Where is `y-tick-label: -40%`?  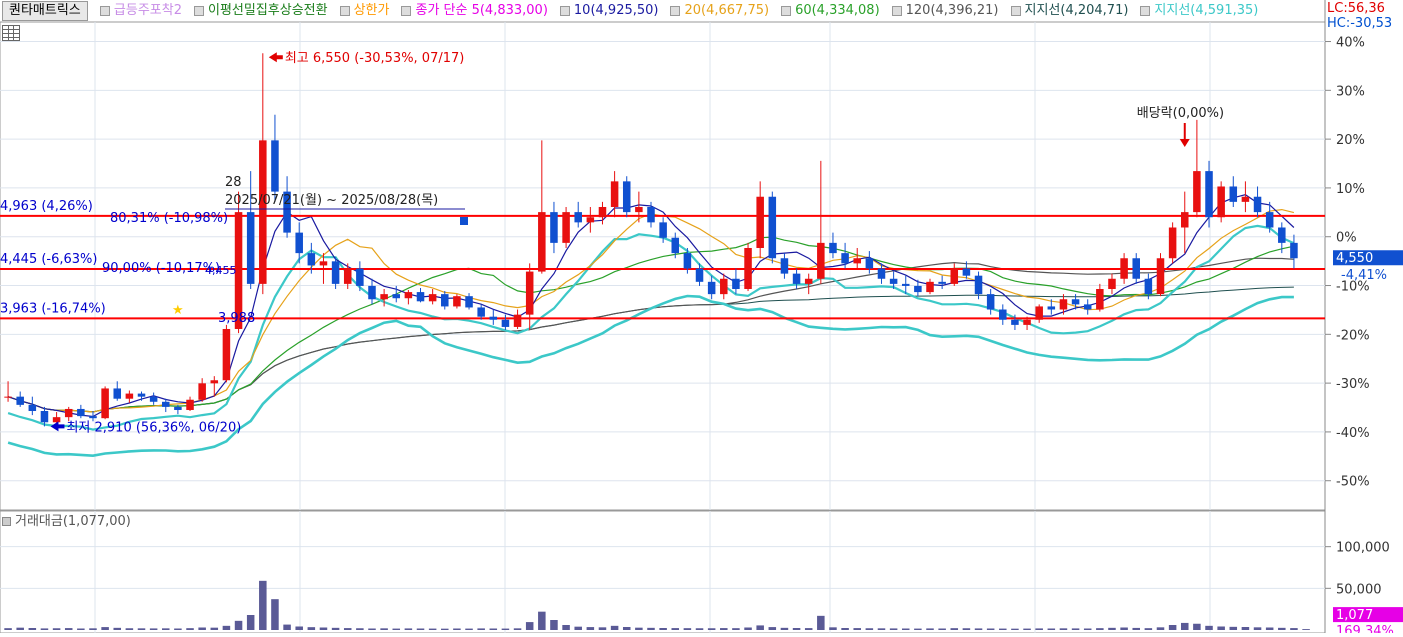 y-tick-label: -40% is located at coordinates (1353, 433).